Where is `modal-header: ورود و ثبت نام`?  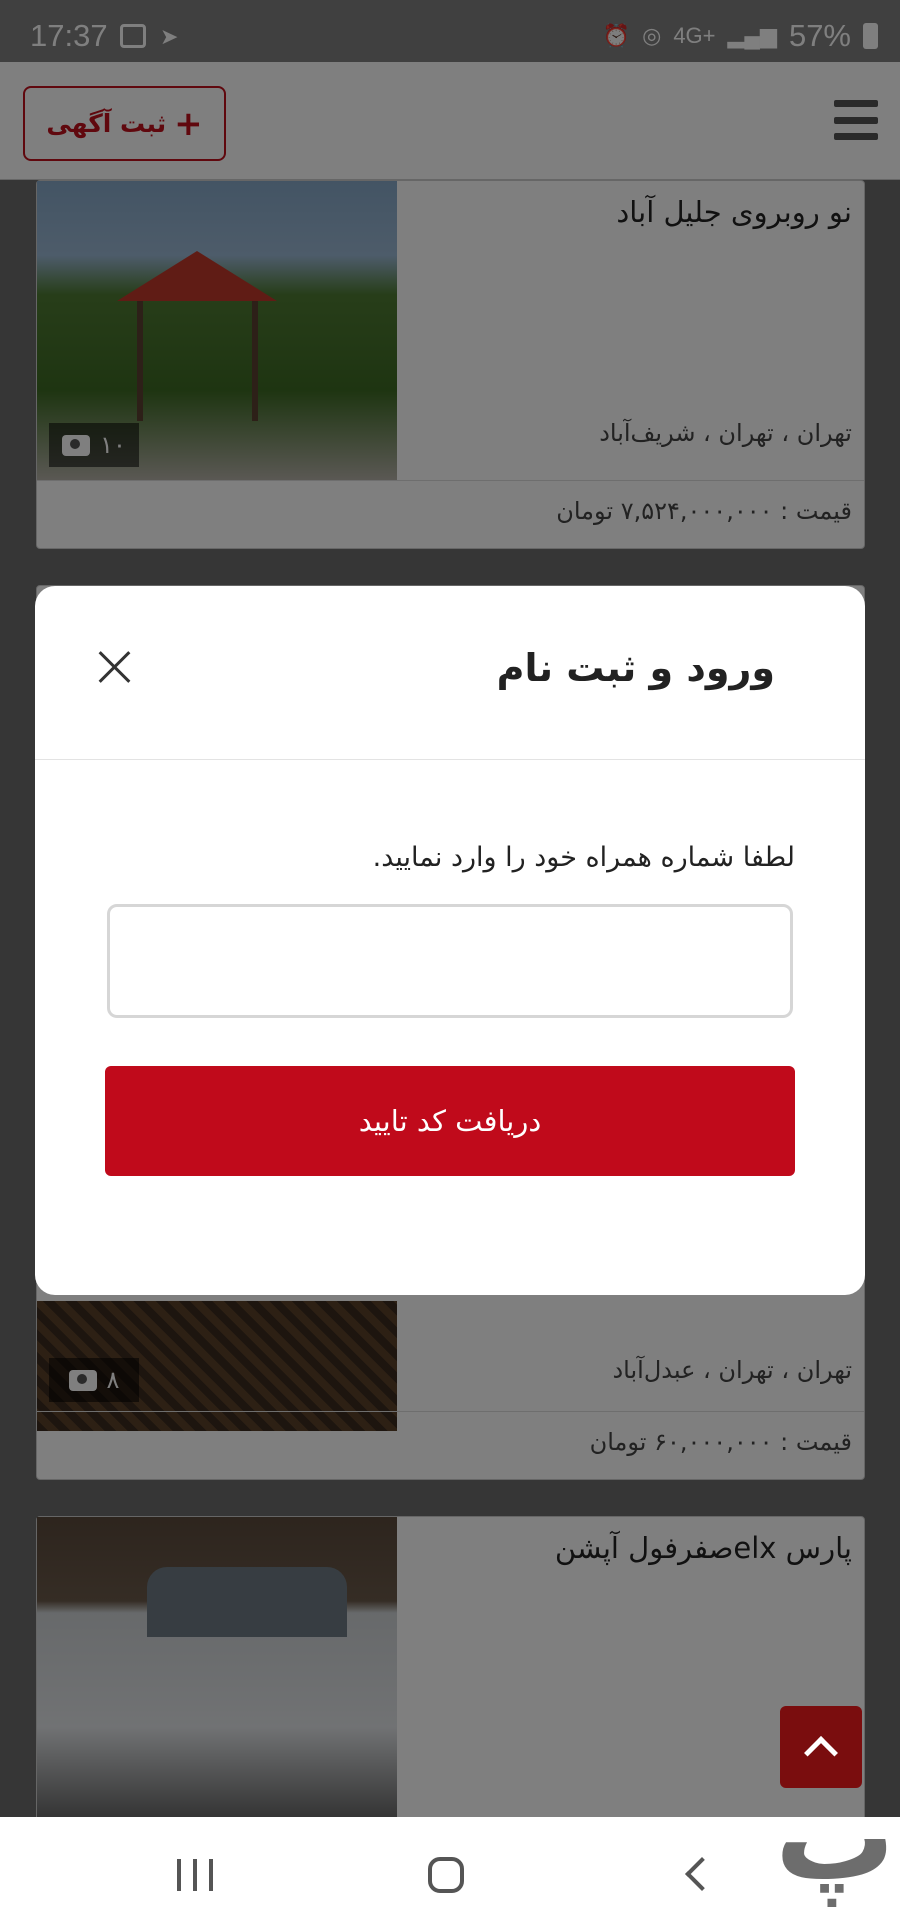 modal-header: ورود و ثبت نام is located at coordinates (450, 673).